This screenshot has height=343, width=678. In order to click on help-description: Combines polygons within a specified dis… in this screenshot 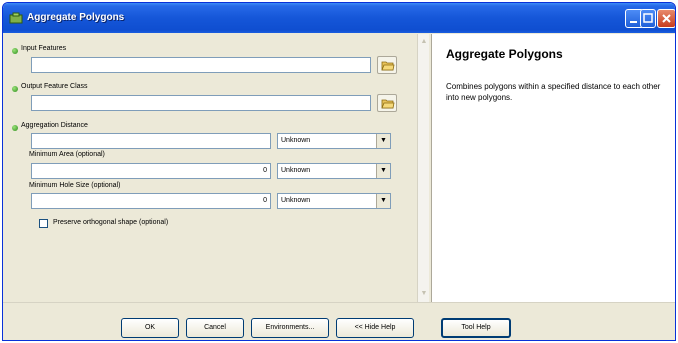, I will do `click(553, 92)`.